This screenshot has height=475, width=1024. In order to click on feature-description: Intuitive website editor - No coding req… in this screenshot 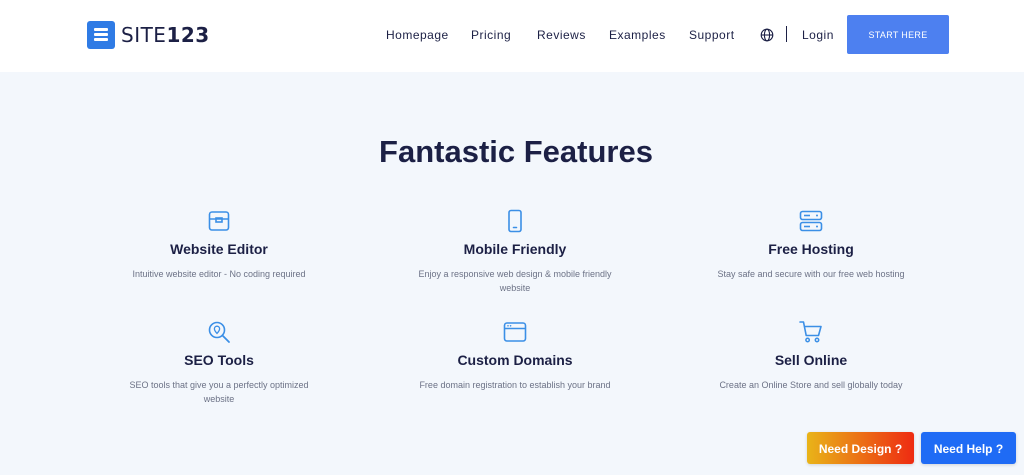, I will do `click(219, 274)`.